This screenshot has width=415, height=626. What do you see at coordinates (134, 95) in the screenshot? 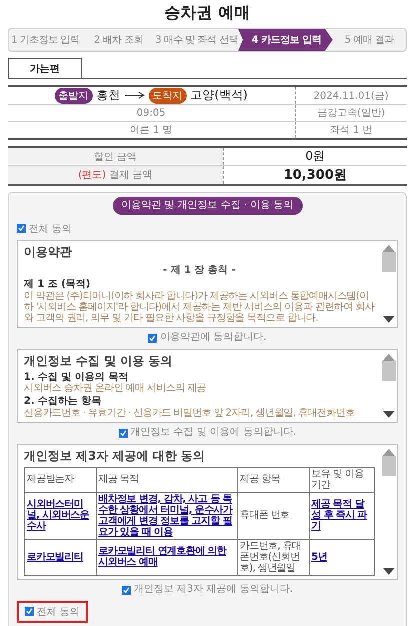
I see `right-arrow-icon` at bounding box center [134, 95].